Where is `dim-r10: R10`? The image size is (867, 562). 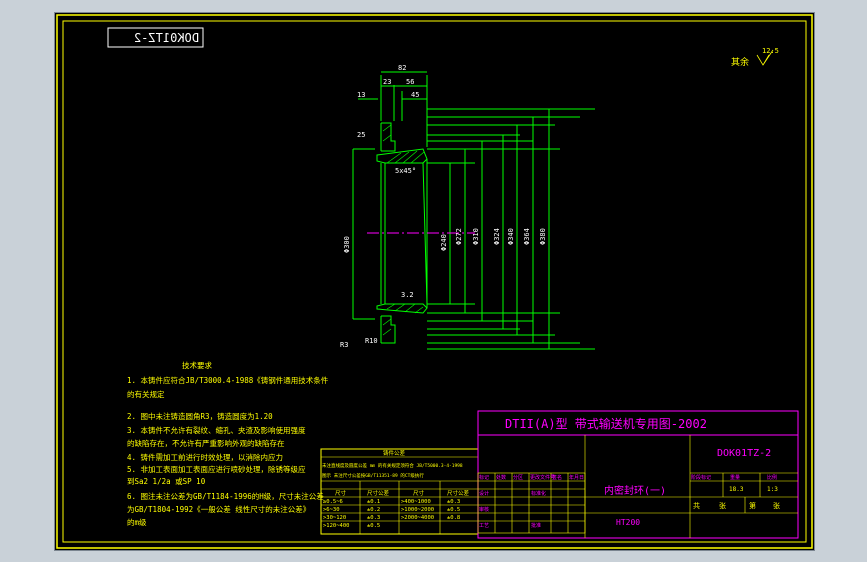
dim-r10: R10 is located at coordinates (371, 341).